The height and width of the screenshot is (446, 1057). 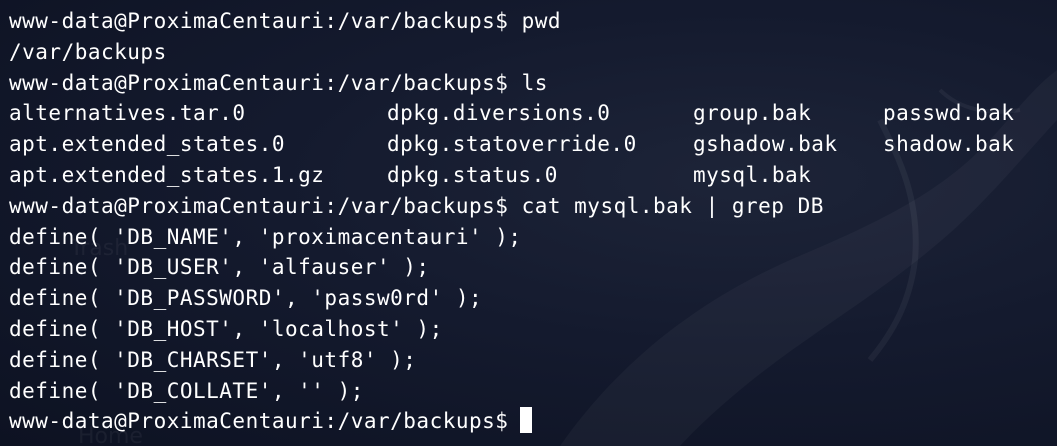 I want to click on command-text: cat mysql.bak | grep DB, so click(x=672, y=205).